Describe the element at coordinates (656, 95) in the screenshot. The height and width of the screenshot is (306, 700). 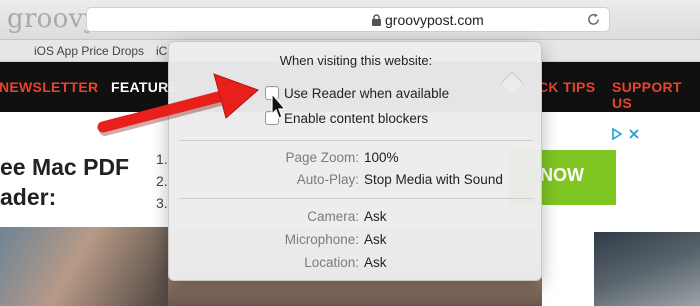
I see `nav-item-support: SUPPORT US` at that location.